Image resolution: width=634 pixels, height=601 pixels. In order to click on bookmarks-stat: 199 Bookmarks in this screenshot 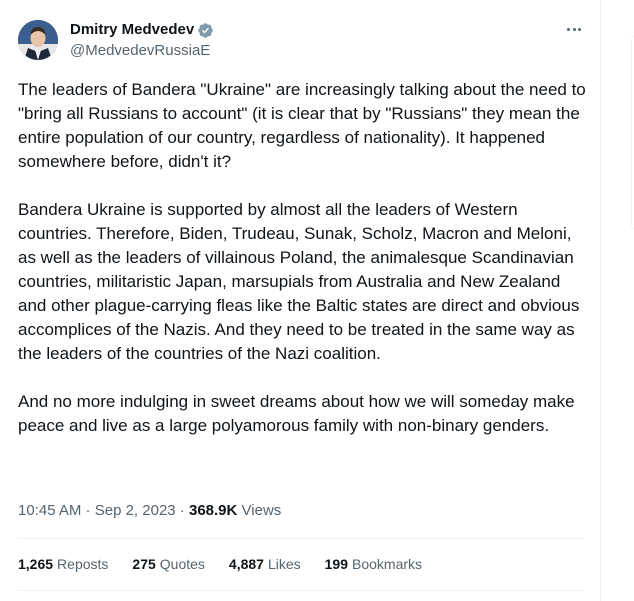, I will do `click(373, 564)`.